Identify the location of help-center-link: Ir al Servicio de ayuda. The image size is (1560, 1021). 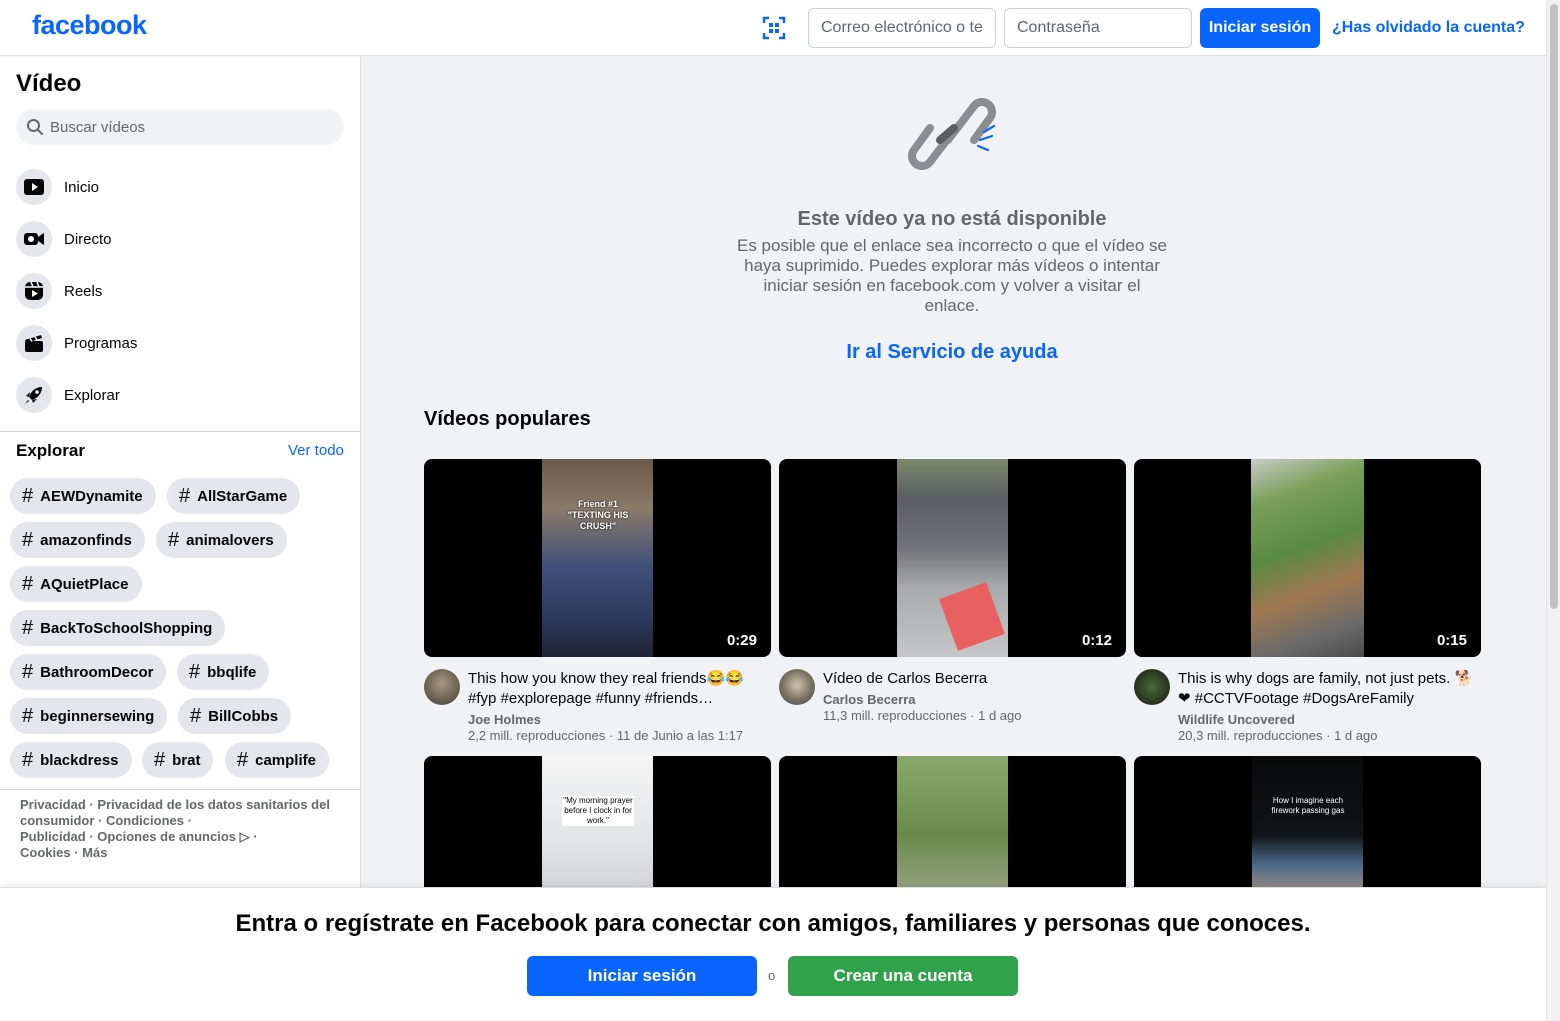
(952, 352).